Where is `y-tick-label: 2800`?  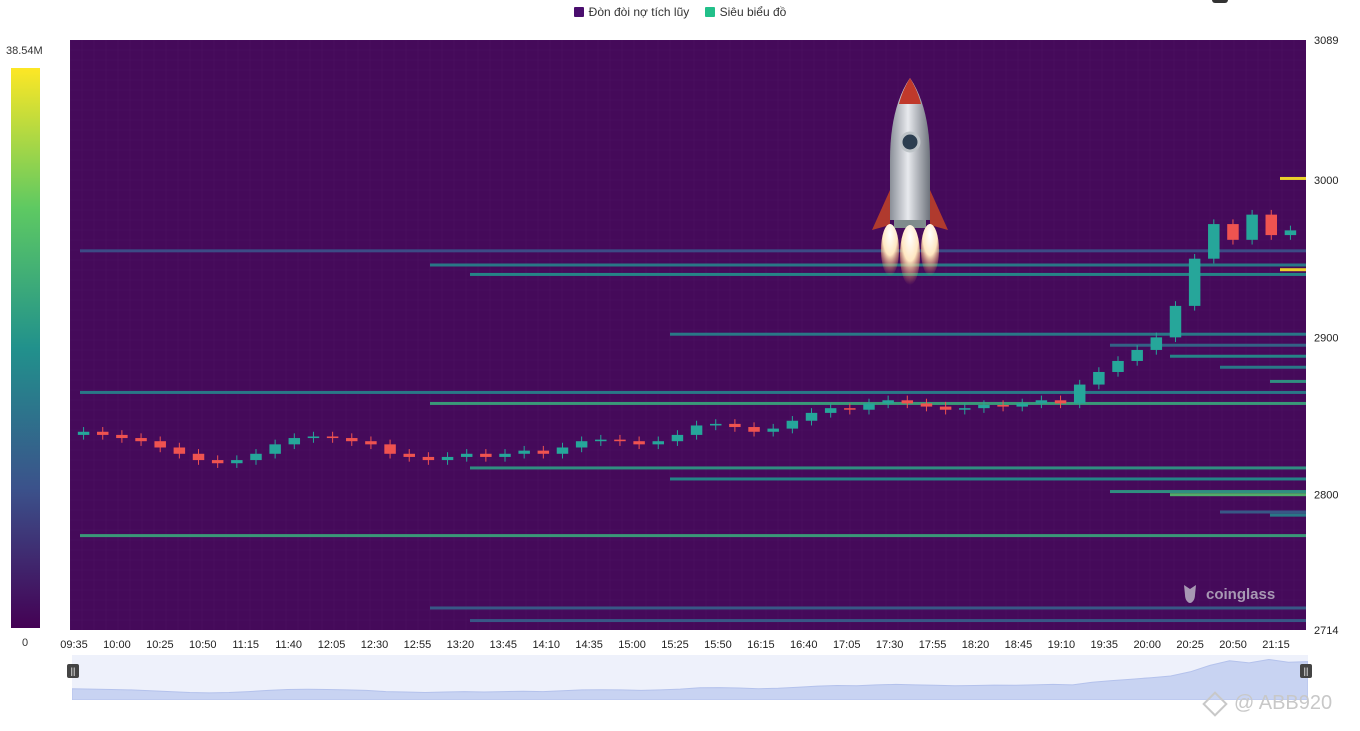 y-tick-label: 2800 is located at coordinates (1326, 496).